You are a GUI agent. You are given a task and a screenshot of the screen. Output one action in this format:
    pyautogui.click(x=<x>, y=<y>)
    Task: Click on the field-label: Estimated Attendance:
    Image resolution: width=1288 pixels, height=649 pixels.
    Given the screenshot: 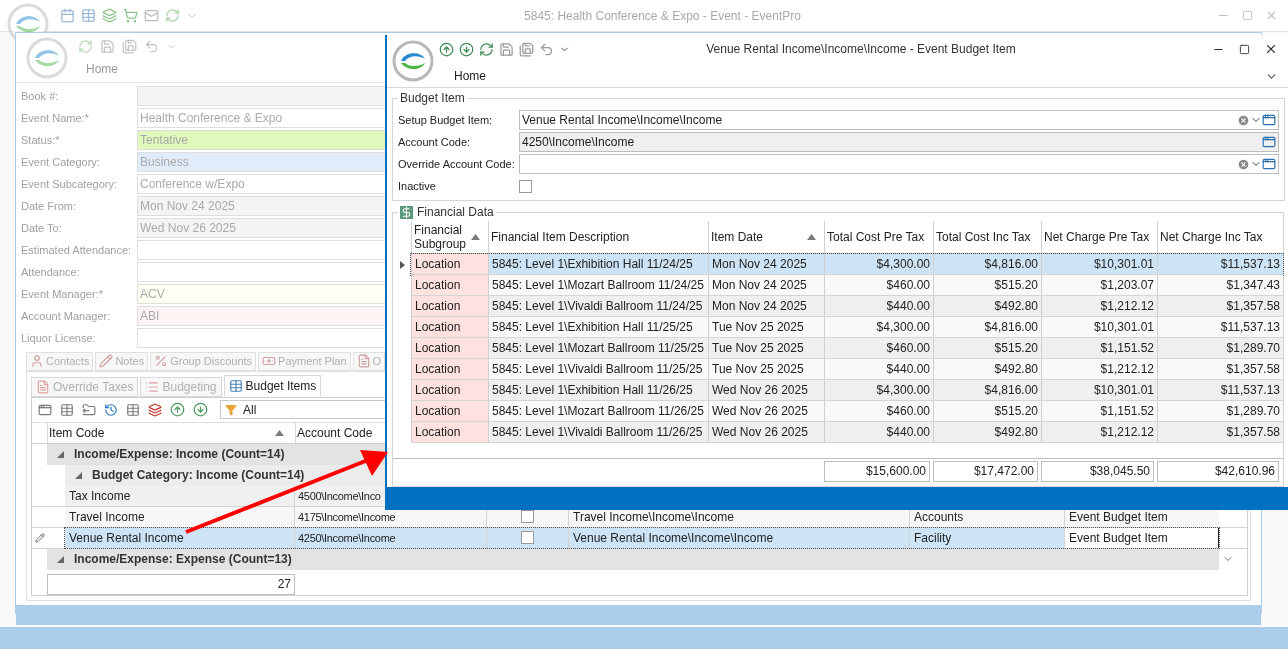 What is the action you would take?
    pyautogui.click(x=76, y=250)
    